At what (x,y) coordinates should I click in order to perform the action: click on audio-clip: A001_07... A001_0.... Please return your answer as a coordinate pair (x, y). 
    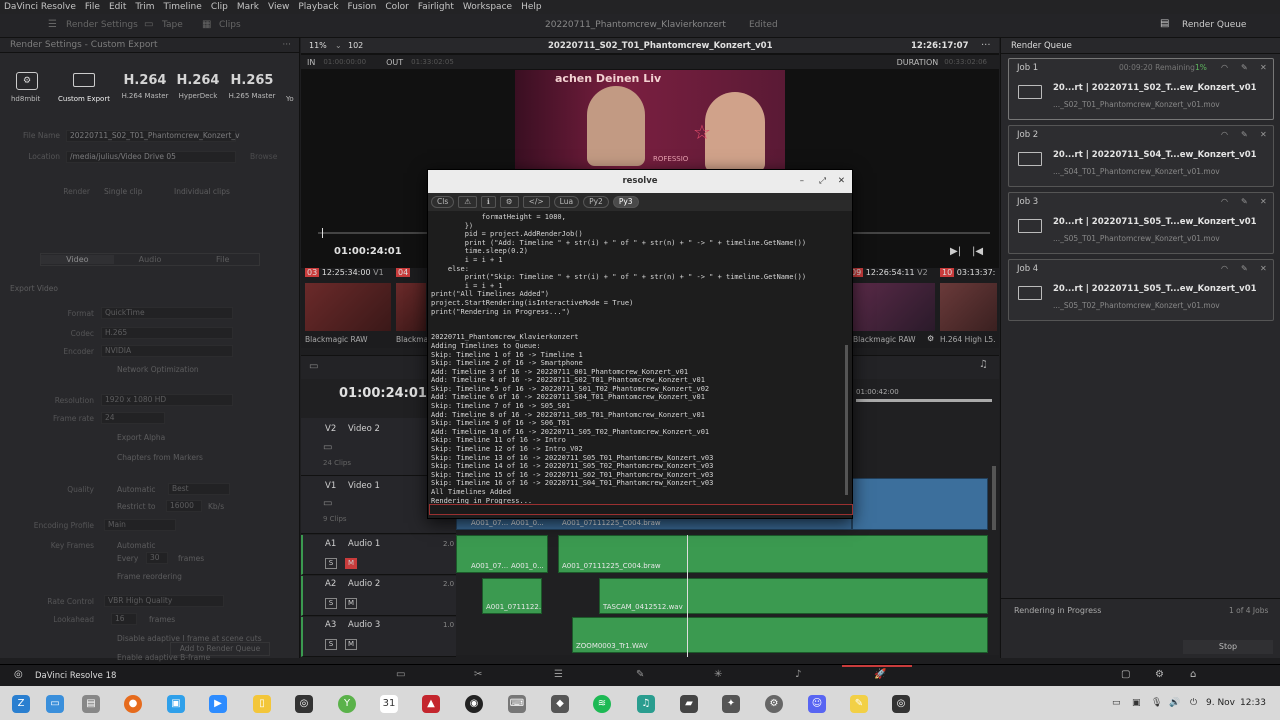
    Looking at the image, I should click on (502, 554).